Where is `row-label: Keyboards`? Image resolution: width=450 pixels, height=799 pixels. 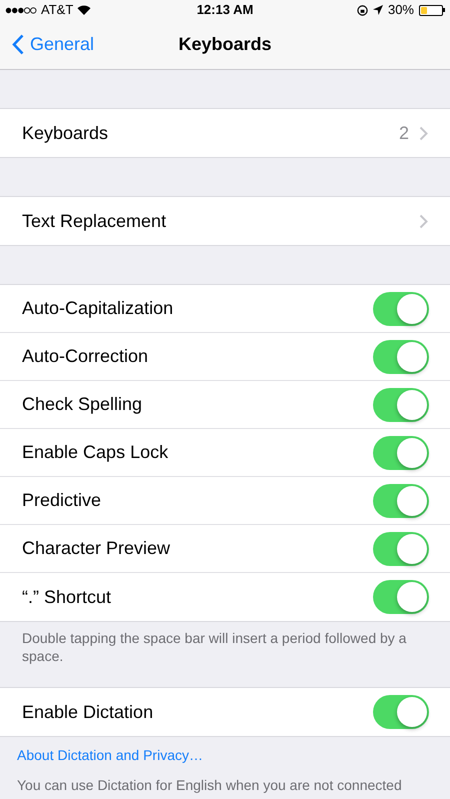 row-label: Keyboards is located at coordinates (65, 133).